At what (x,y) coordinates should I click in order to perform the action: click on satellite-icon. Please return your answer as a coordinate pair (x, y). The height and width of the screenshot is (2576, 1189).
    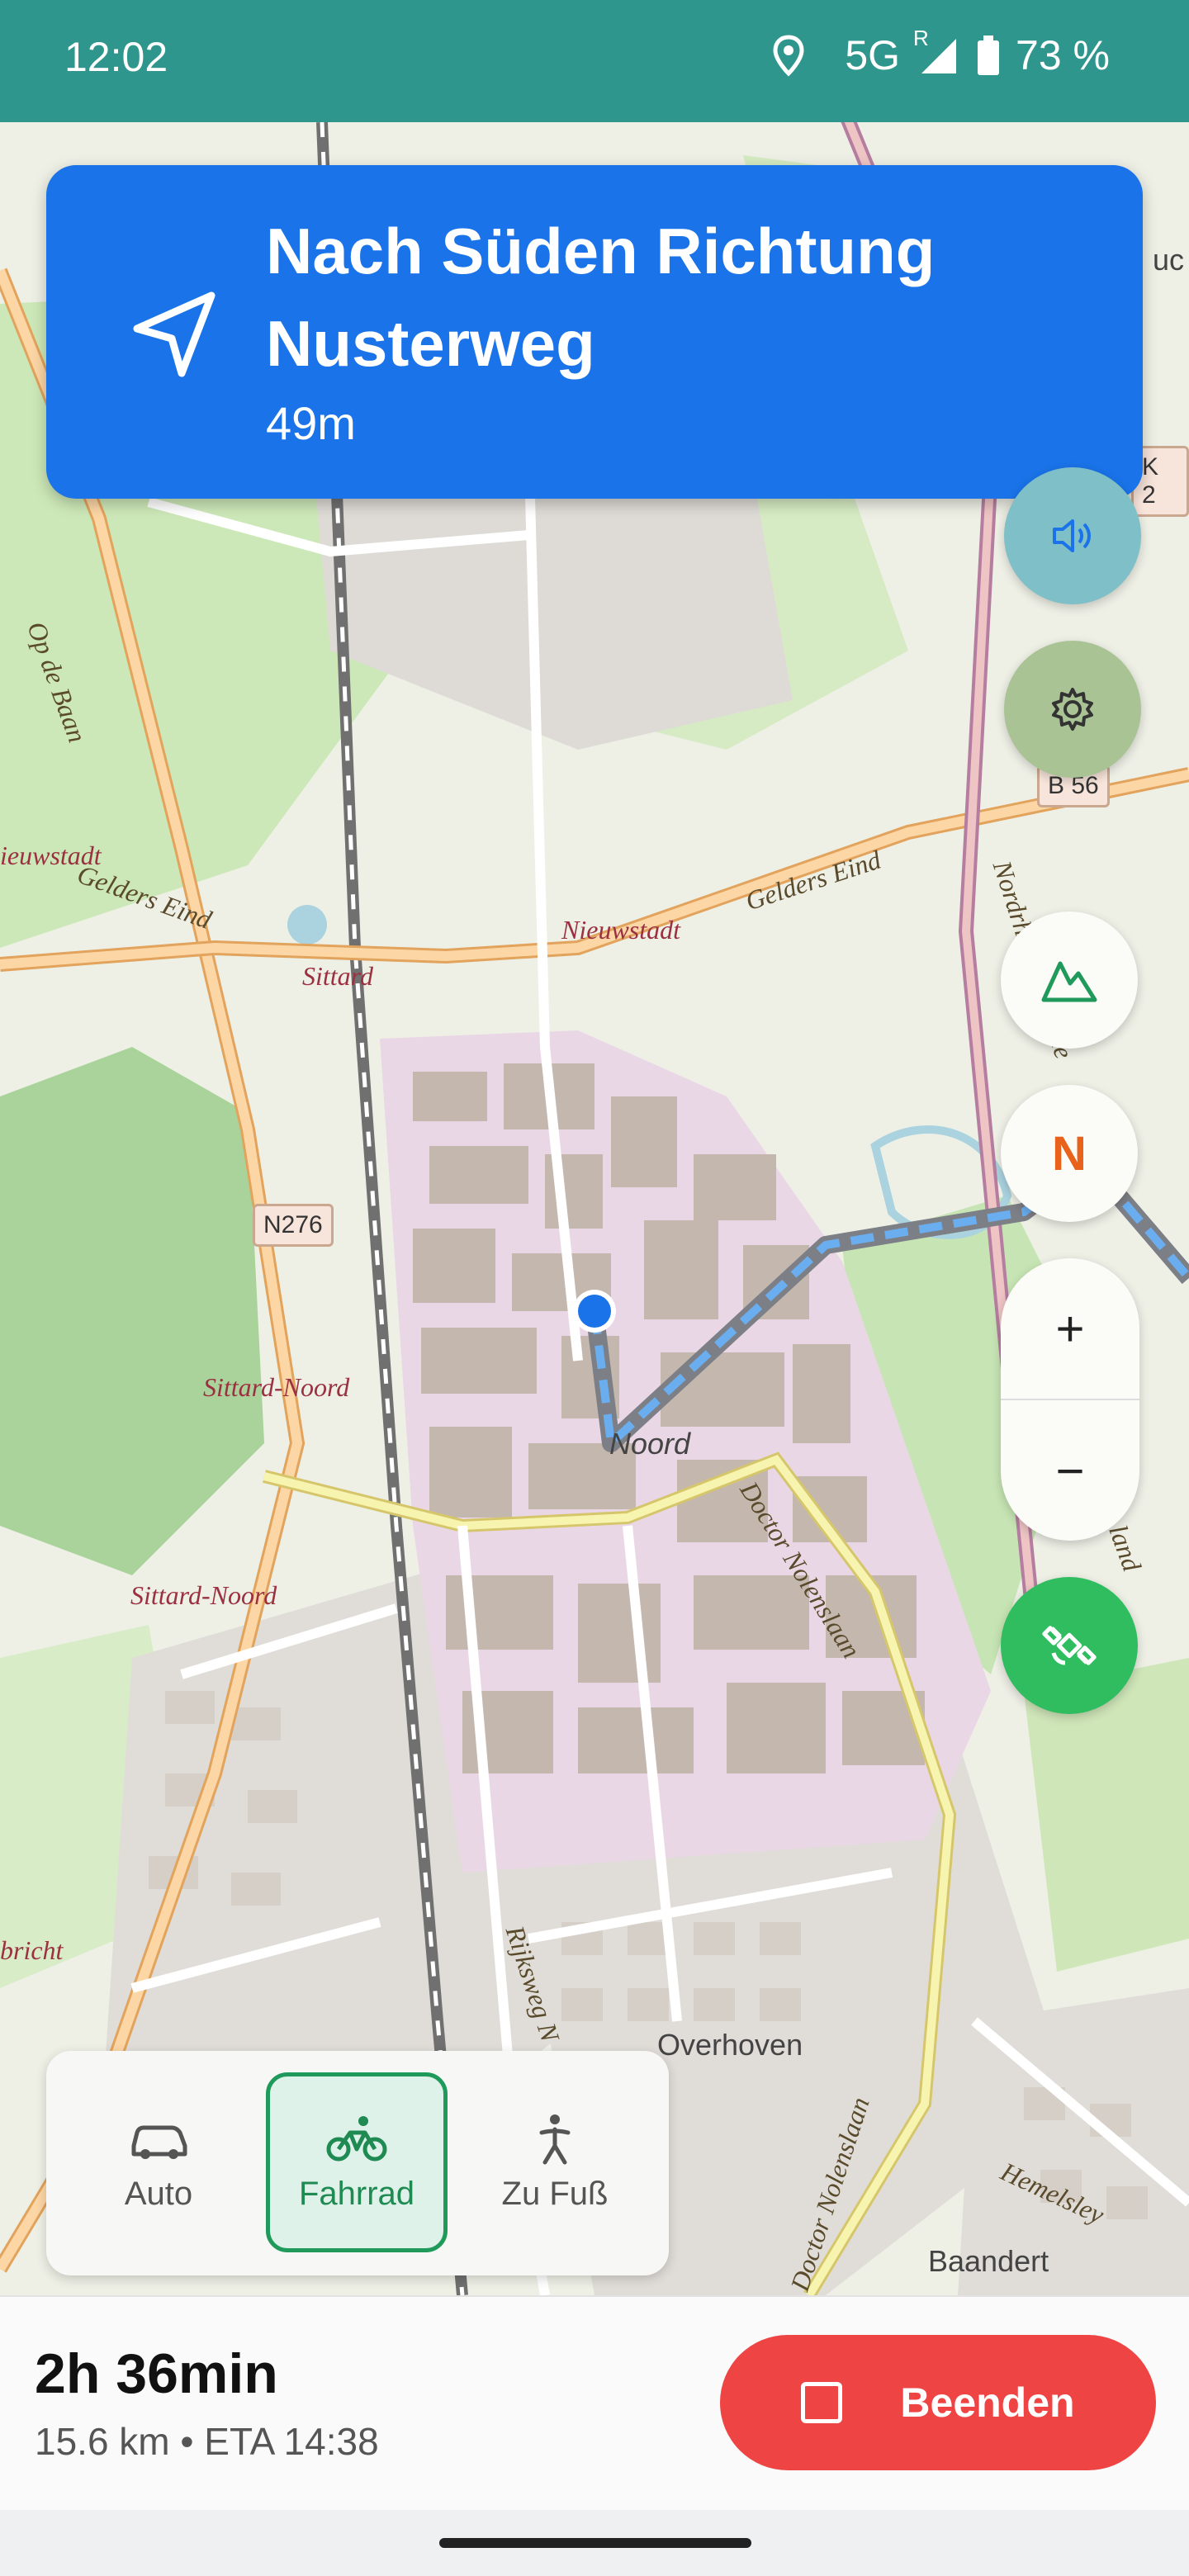
    Looking at the image, I should click on (1069, 1645).